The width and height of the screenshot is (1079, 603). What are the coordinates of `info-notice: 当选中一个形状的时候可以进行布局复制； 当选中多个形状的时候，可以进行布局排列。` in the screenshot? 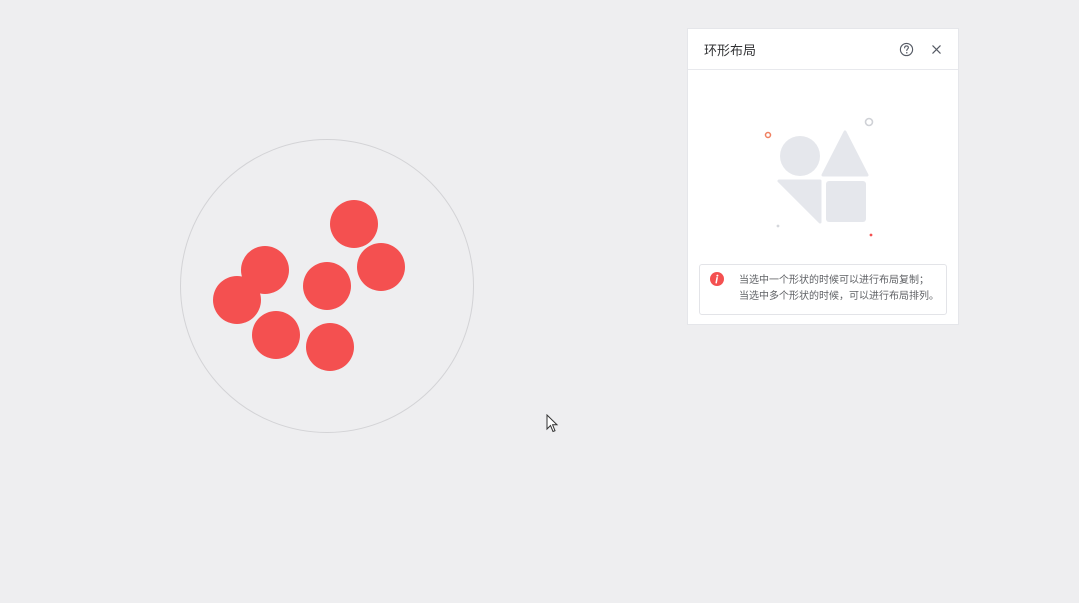 It's located at (823, 289).